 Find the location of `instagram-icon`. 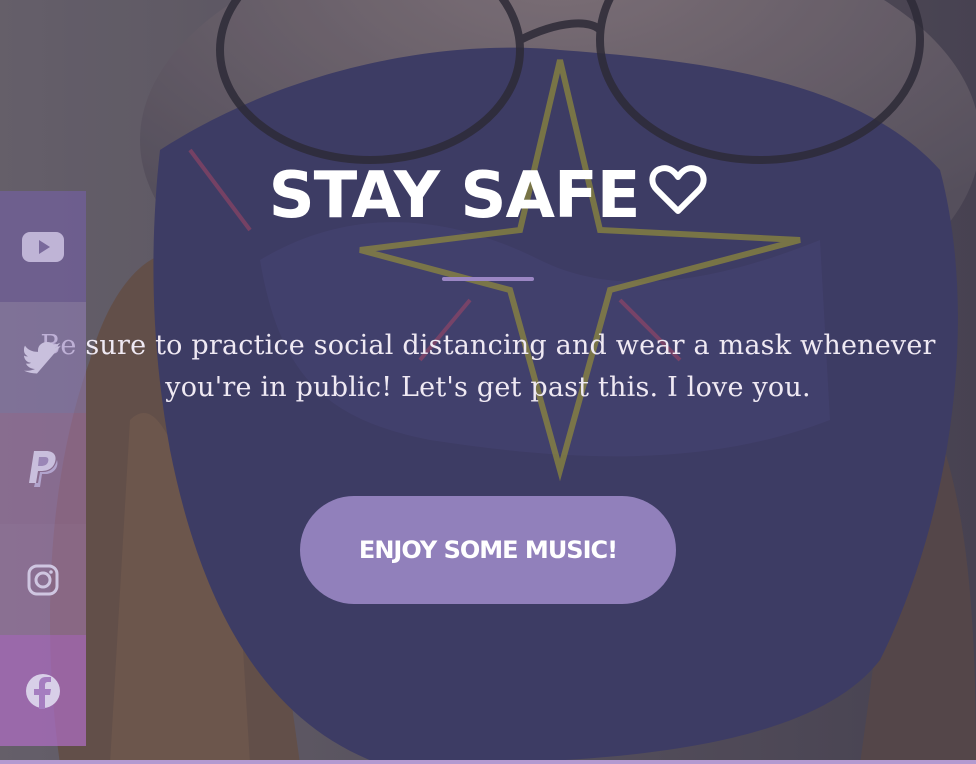

instagram-icon is located at coordinates (43, 580).